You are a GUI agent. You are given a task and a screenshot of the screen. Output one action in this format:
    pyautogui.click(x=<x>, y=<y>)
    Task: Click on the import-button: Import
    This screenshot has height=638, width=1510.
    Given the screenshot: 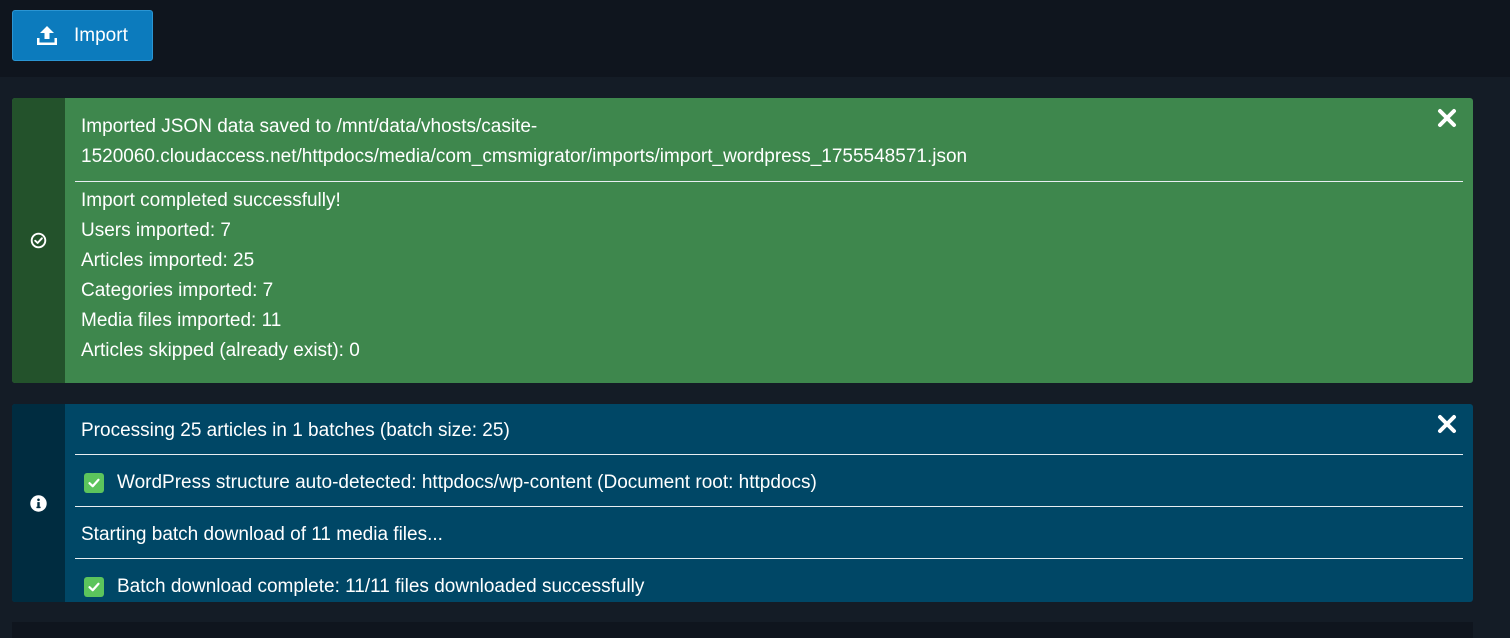 What is the action you would take?
    pyautogui.click(x=82, y=35)
    